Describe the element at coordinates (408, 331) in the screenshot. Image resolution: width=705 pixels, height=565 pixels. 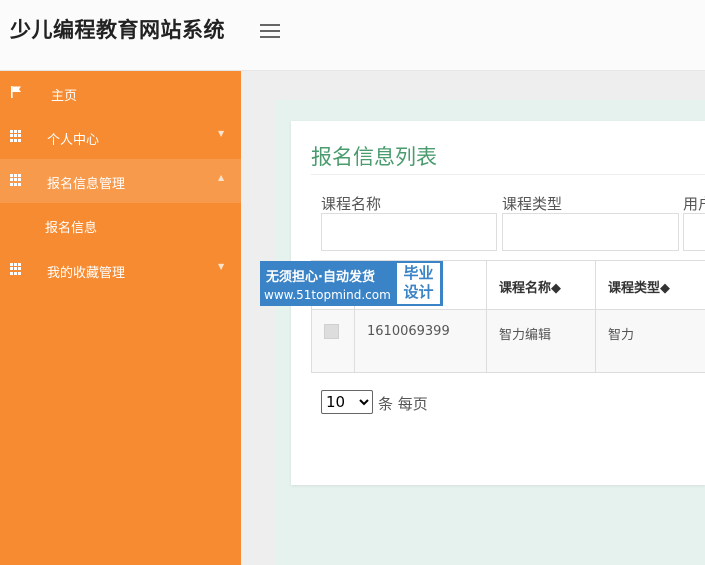
I see `cell-id: 1610069399` at that location.